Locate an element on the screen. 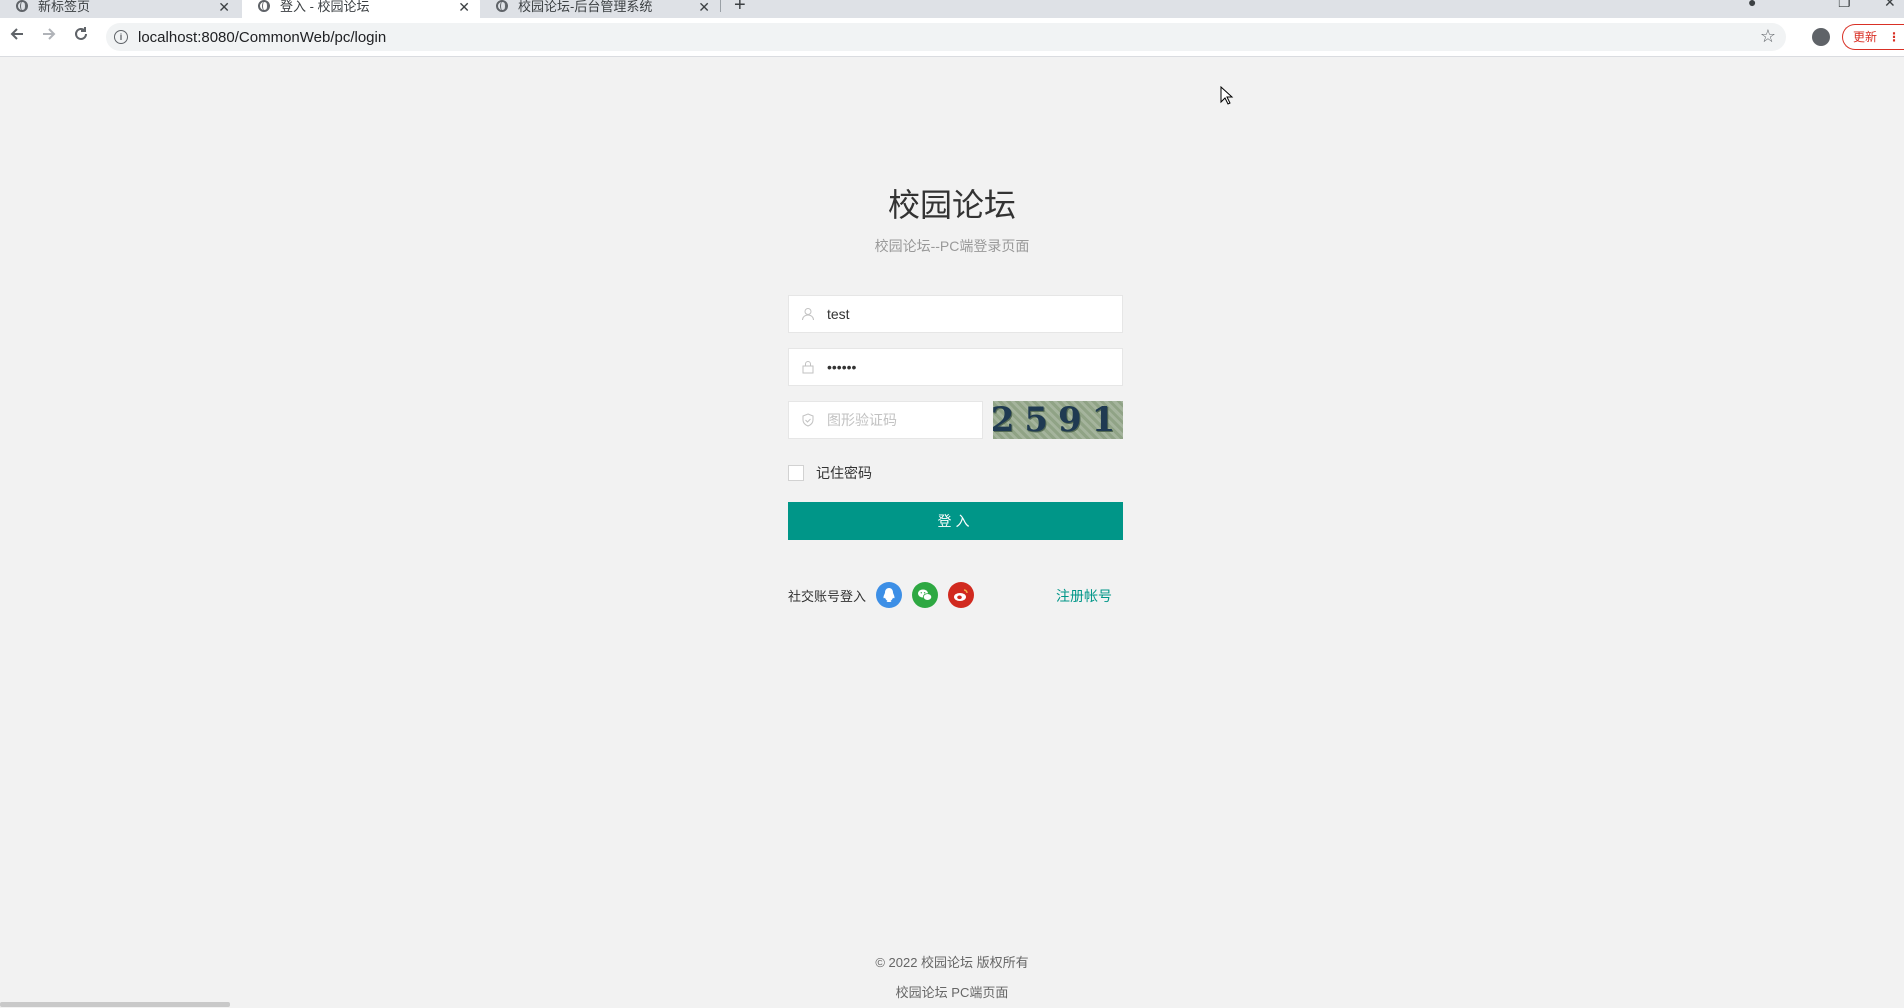  tab-title: 校园论坛-后台管理系统 is located at coordinates (585, 7).